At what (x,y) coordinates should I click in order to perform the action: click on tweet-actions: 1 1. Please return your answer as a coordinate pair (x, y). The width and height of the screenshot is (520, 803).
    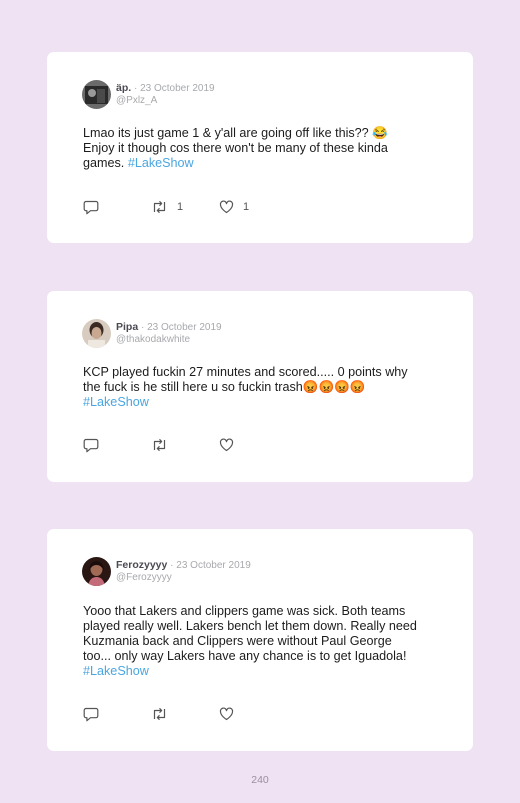
    Looking at the image, I should click on (181, 207).